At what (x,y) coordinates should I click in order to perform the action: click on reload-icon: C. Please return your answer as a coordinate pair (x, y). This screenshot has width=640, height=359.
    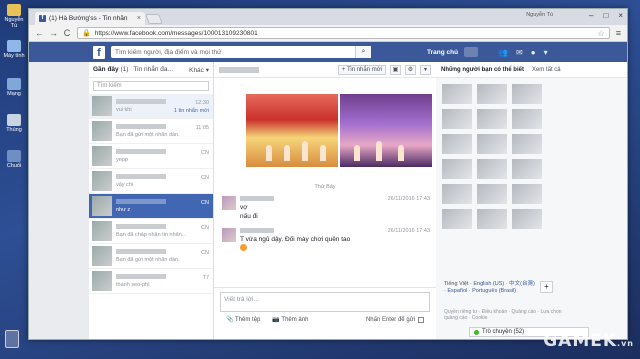
    Looking at the image, I should click on (67, 33).